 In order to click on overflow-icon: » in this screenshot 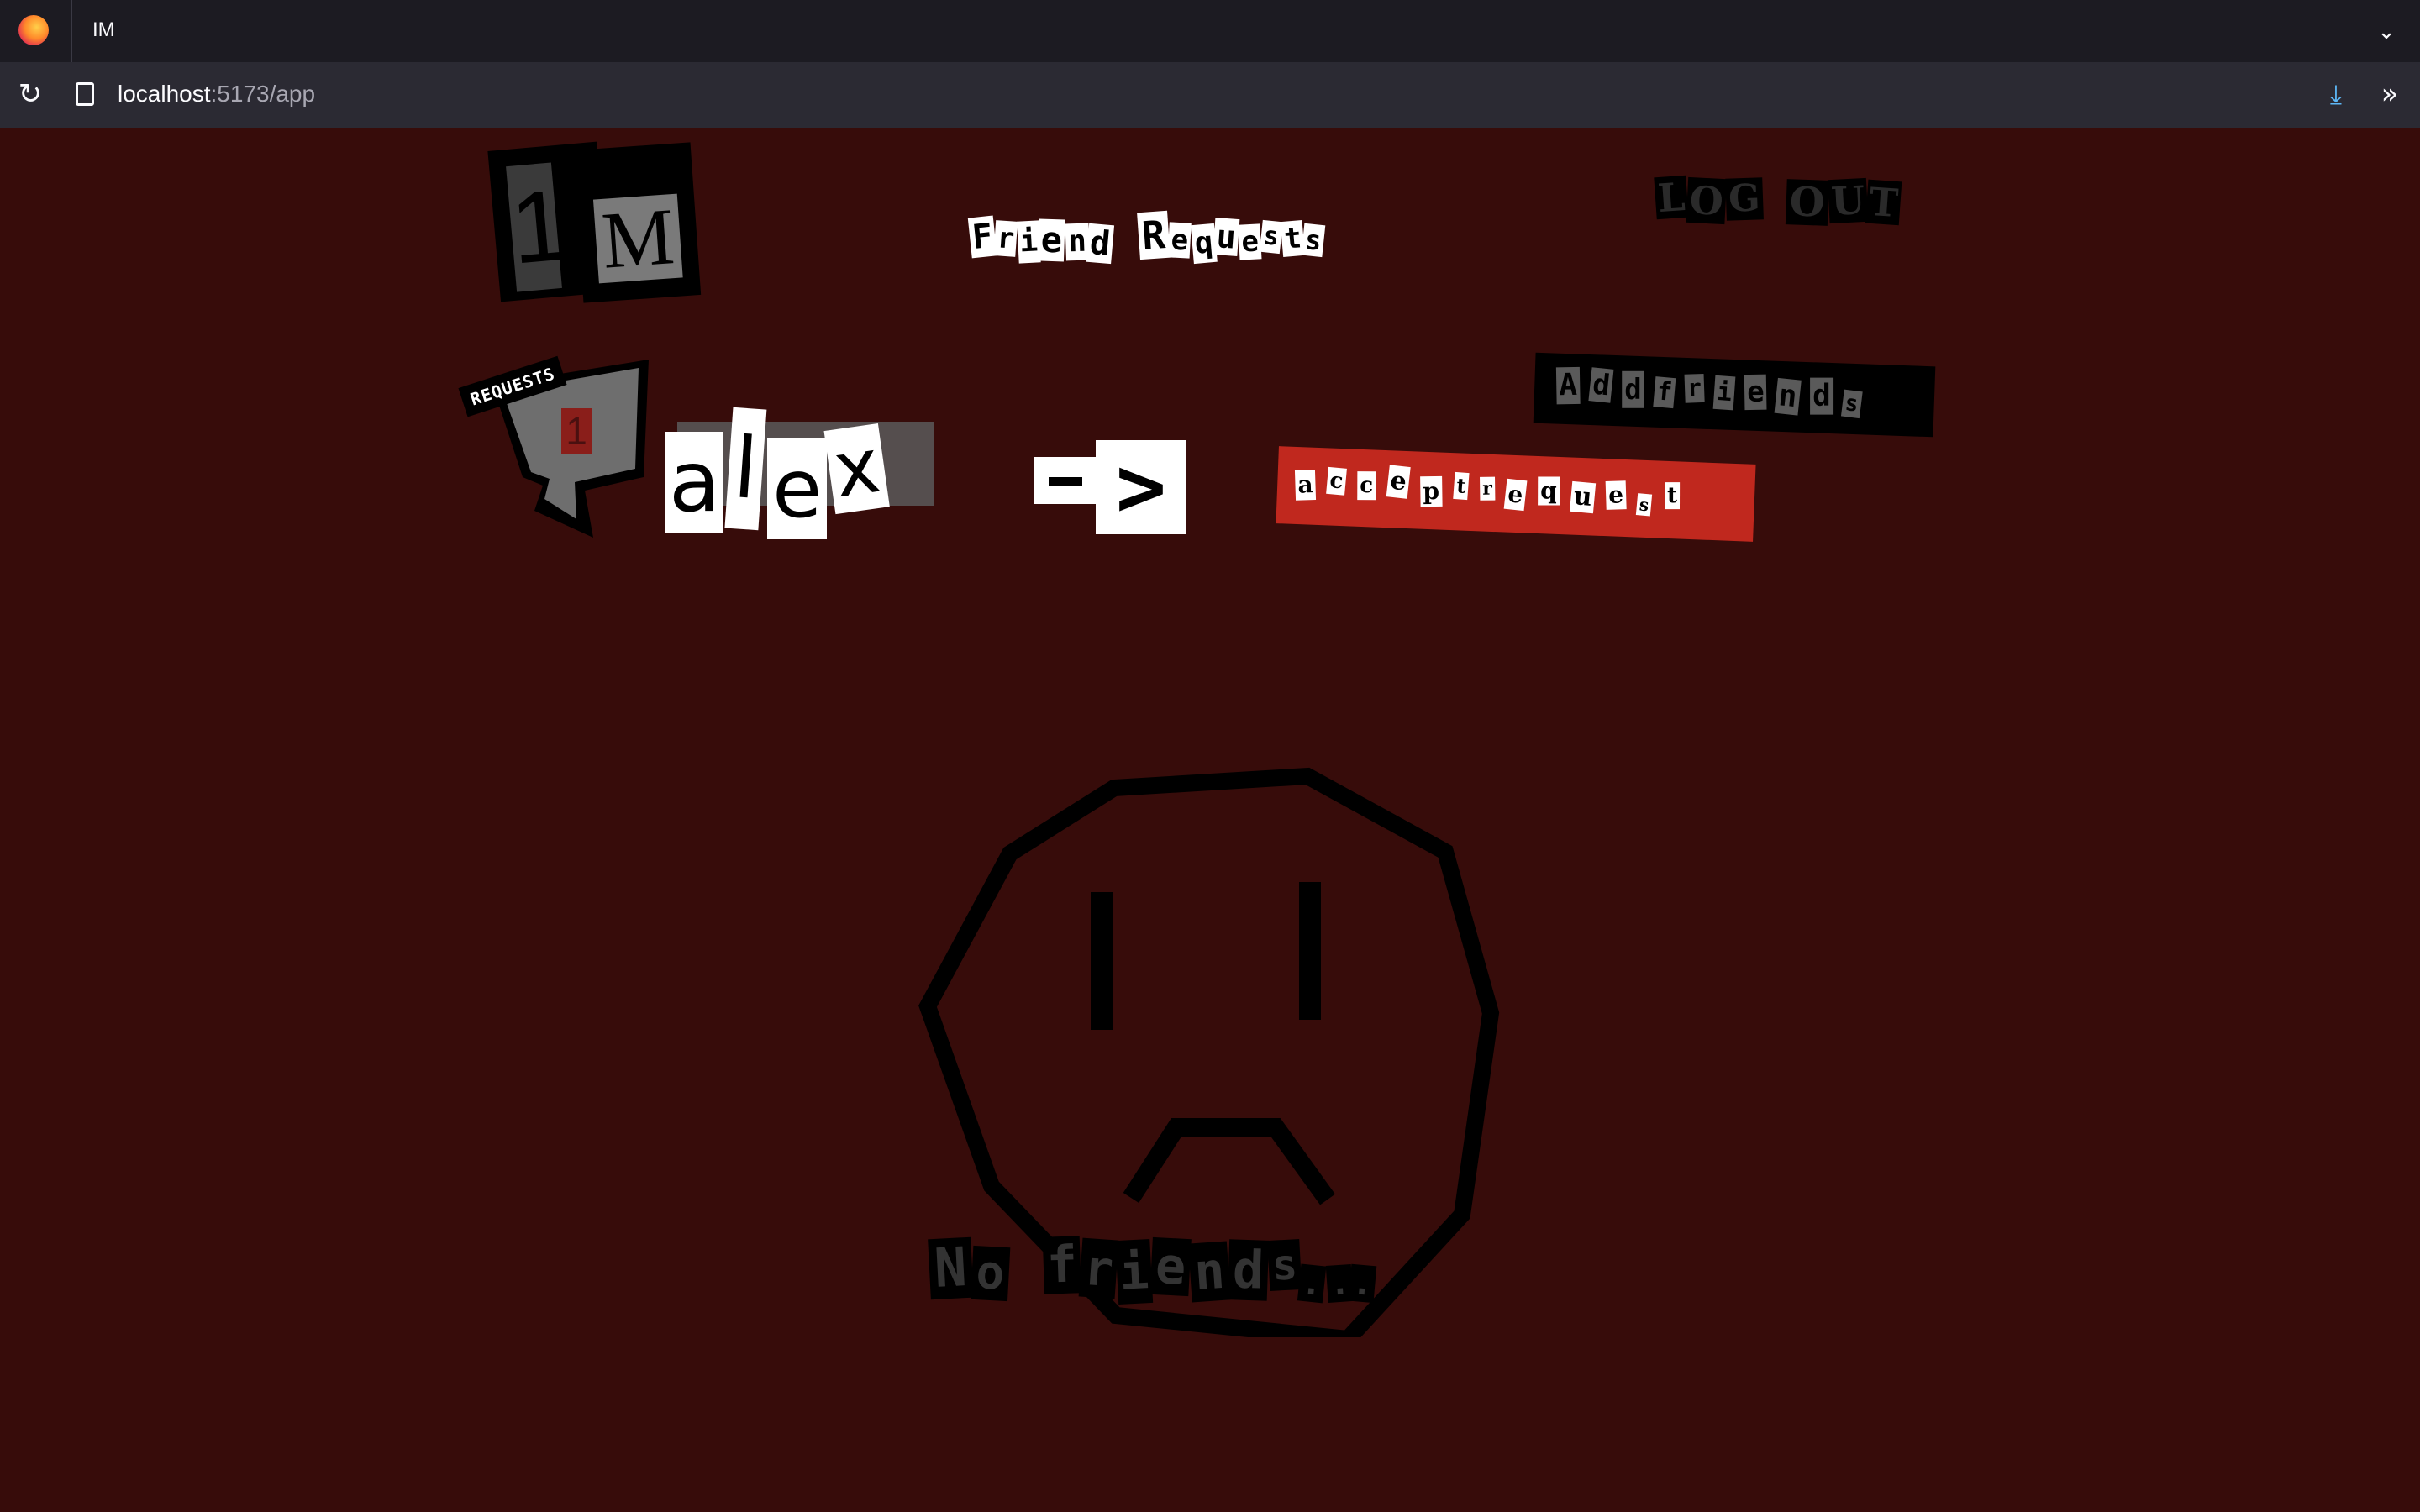, I will do `click(2390, 94)`.